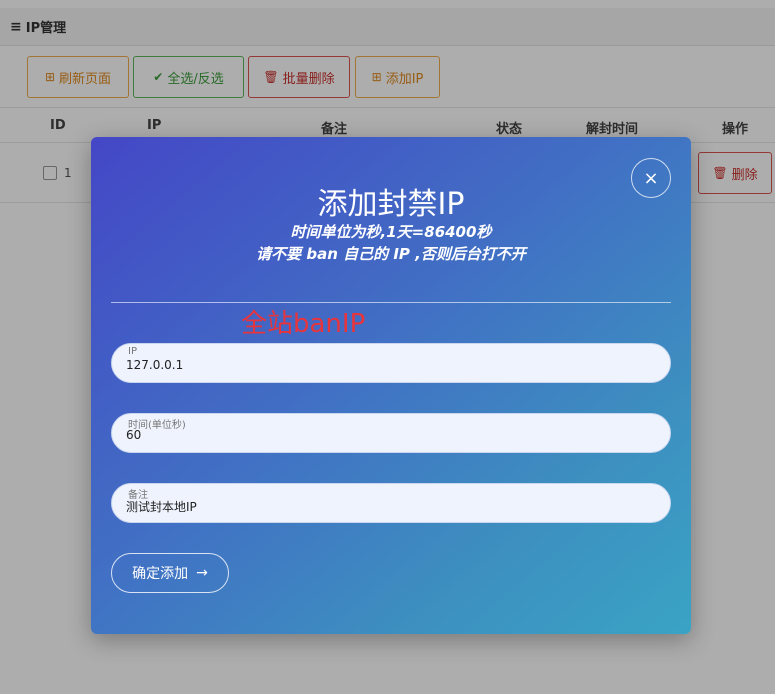 The image size is (775, 694). Describe the element at coordinates (391, 503) in the screenshot. I see `note-field: 备注 测试封本地IP` at that location.